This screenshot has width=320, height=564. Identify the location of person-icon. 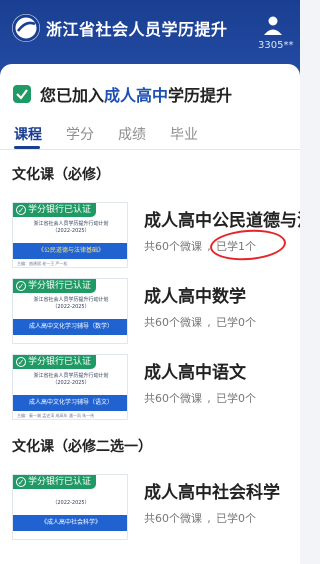
(273, 25).